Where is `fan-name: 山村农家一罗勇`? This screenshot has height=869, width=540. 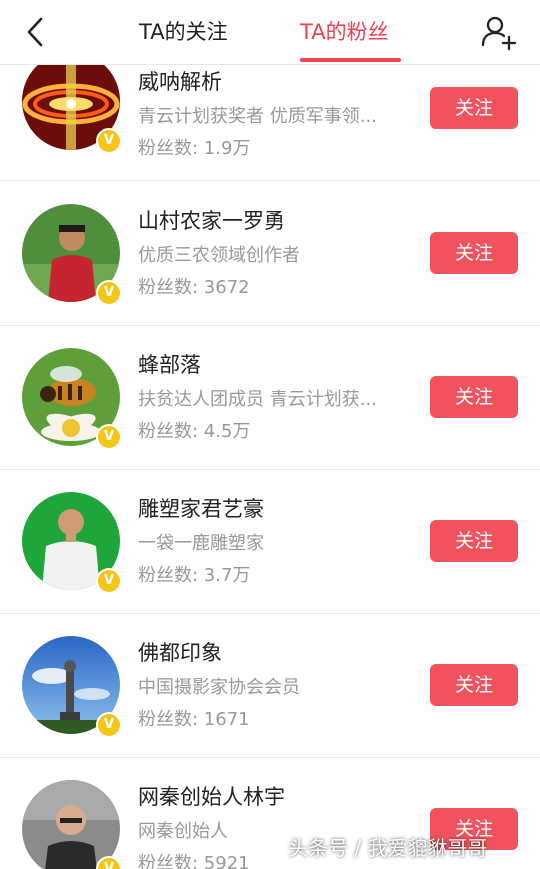
fan-name: 山村农家一罗勇 is located at coordinates (211, 220).